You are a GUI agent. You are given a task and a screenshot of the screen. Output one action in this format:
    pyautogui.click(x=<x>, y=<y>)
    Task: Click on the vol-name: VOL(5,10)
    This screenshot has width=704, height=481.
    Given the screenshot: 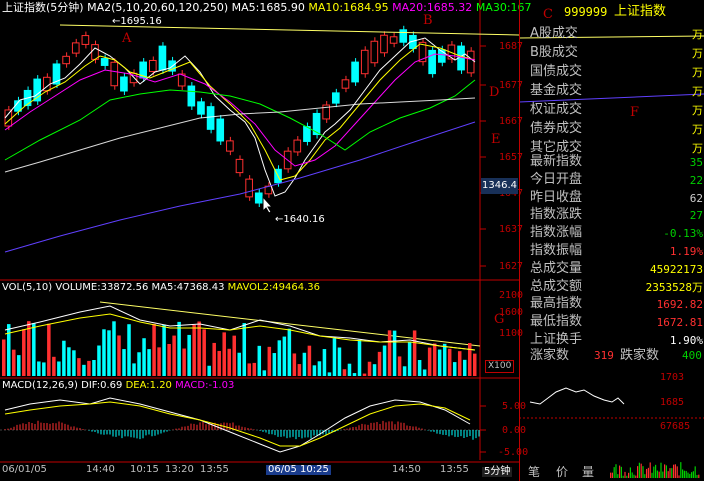 What is the action you would take?
    pyautogui.click(x=27, y=287)
    